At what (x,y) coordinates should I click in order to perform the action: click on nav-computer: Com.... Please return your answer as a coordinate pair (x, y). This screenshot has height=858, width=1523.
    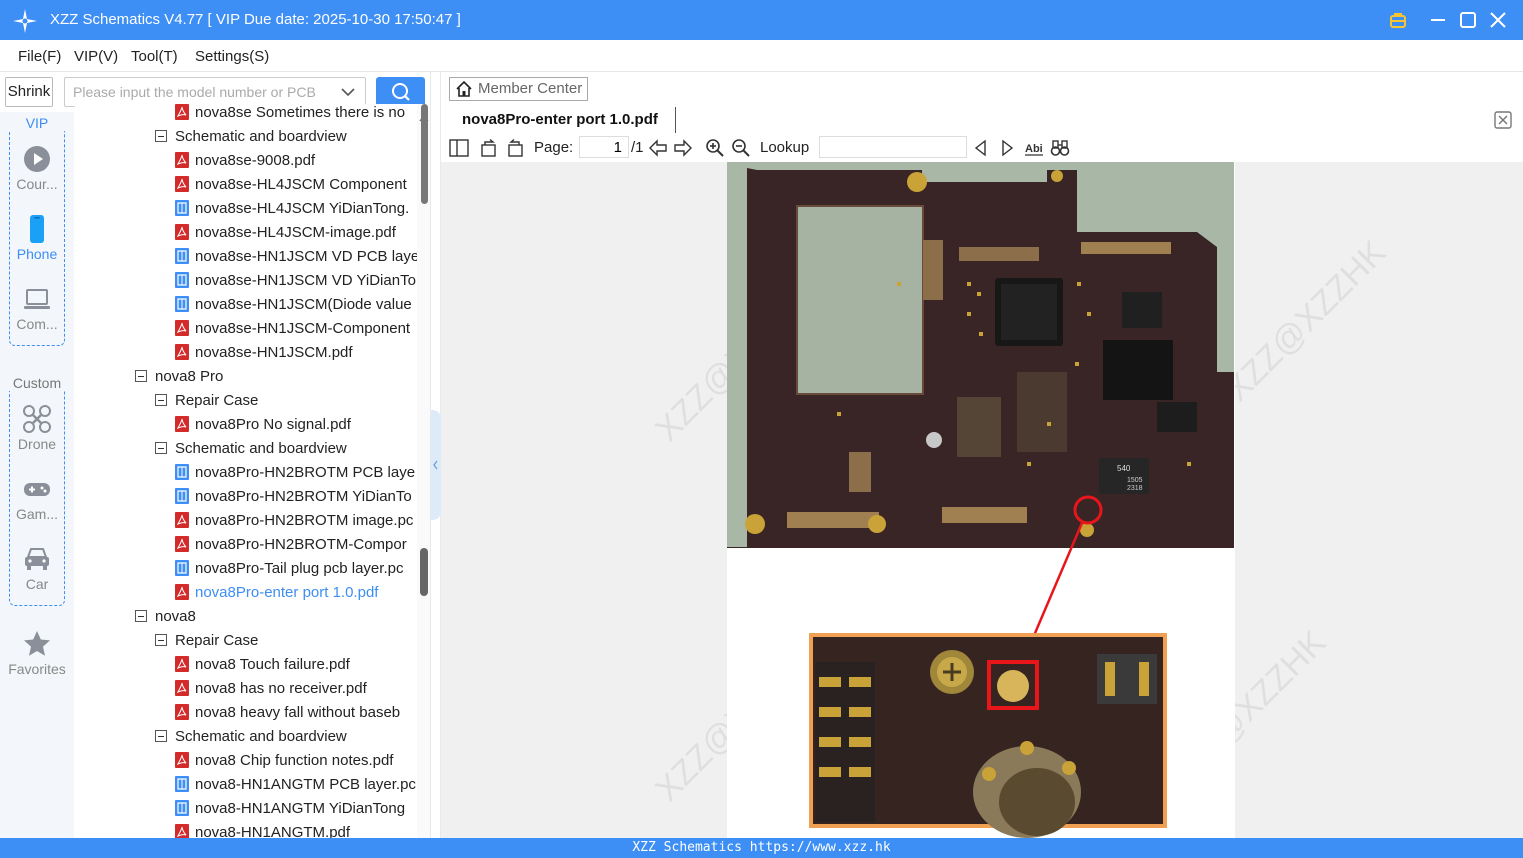
    Looking at the image, I should click on (37, 308).